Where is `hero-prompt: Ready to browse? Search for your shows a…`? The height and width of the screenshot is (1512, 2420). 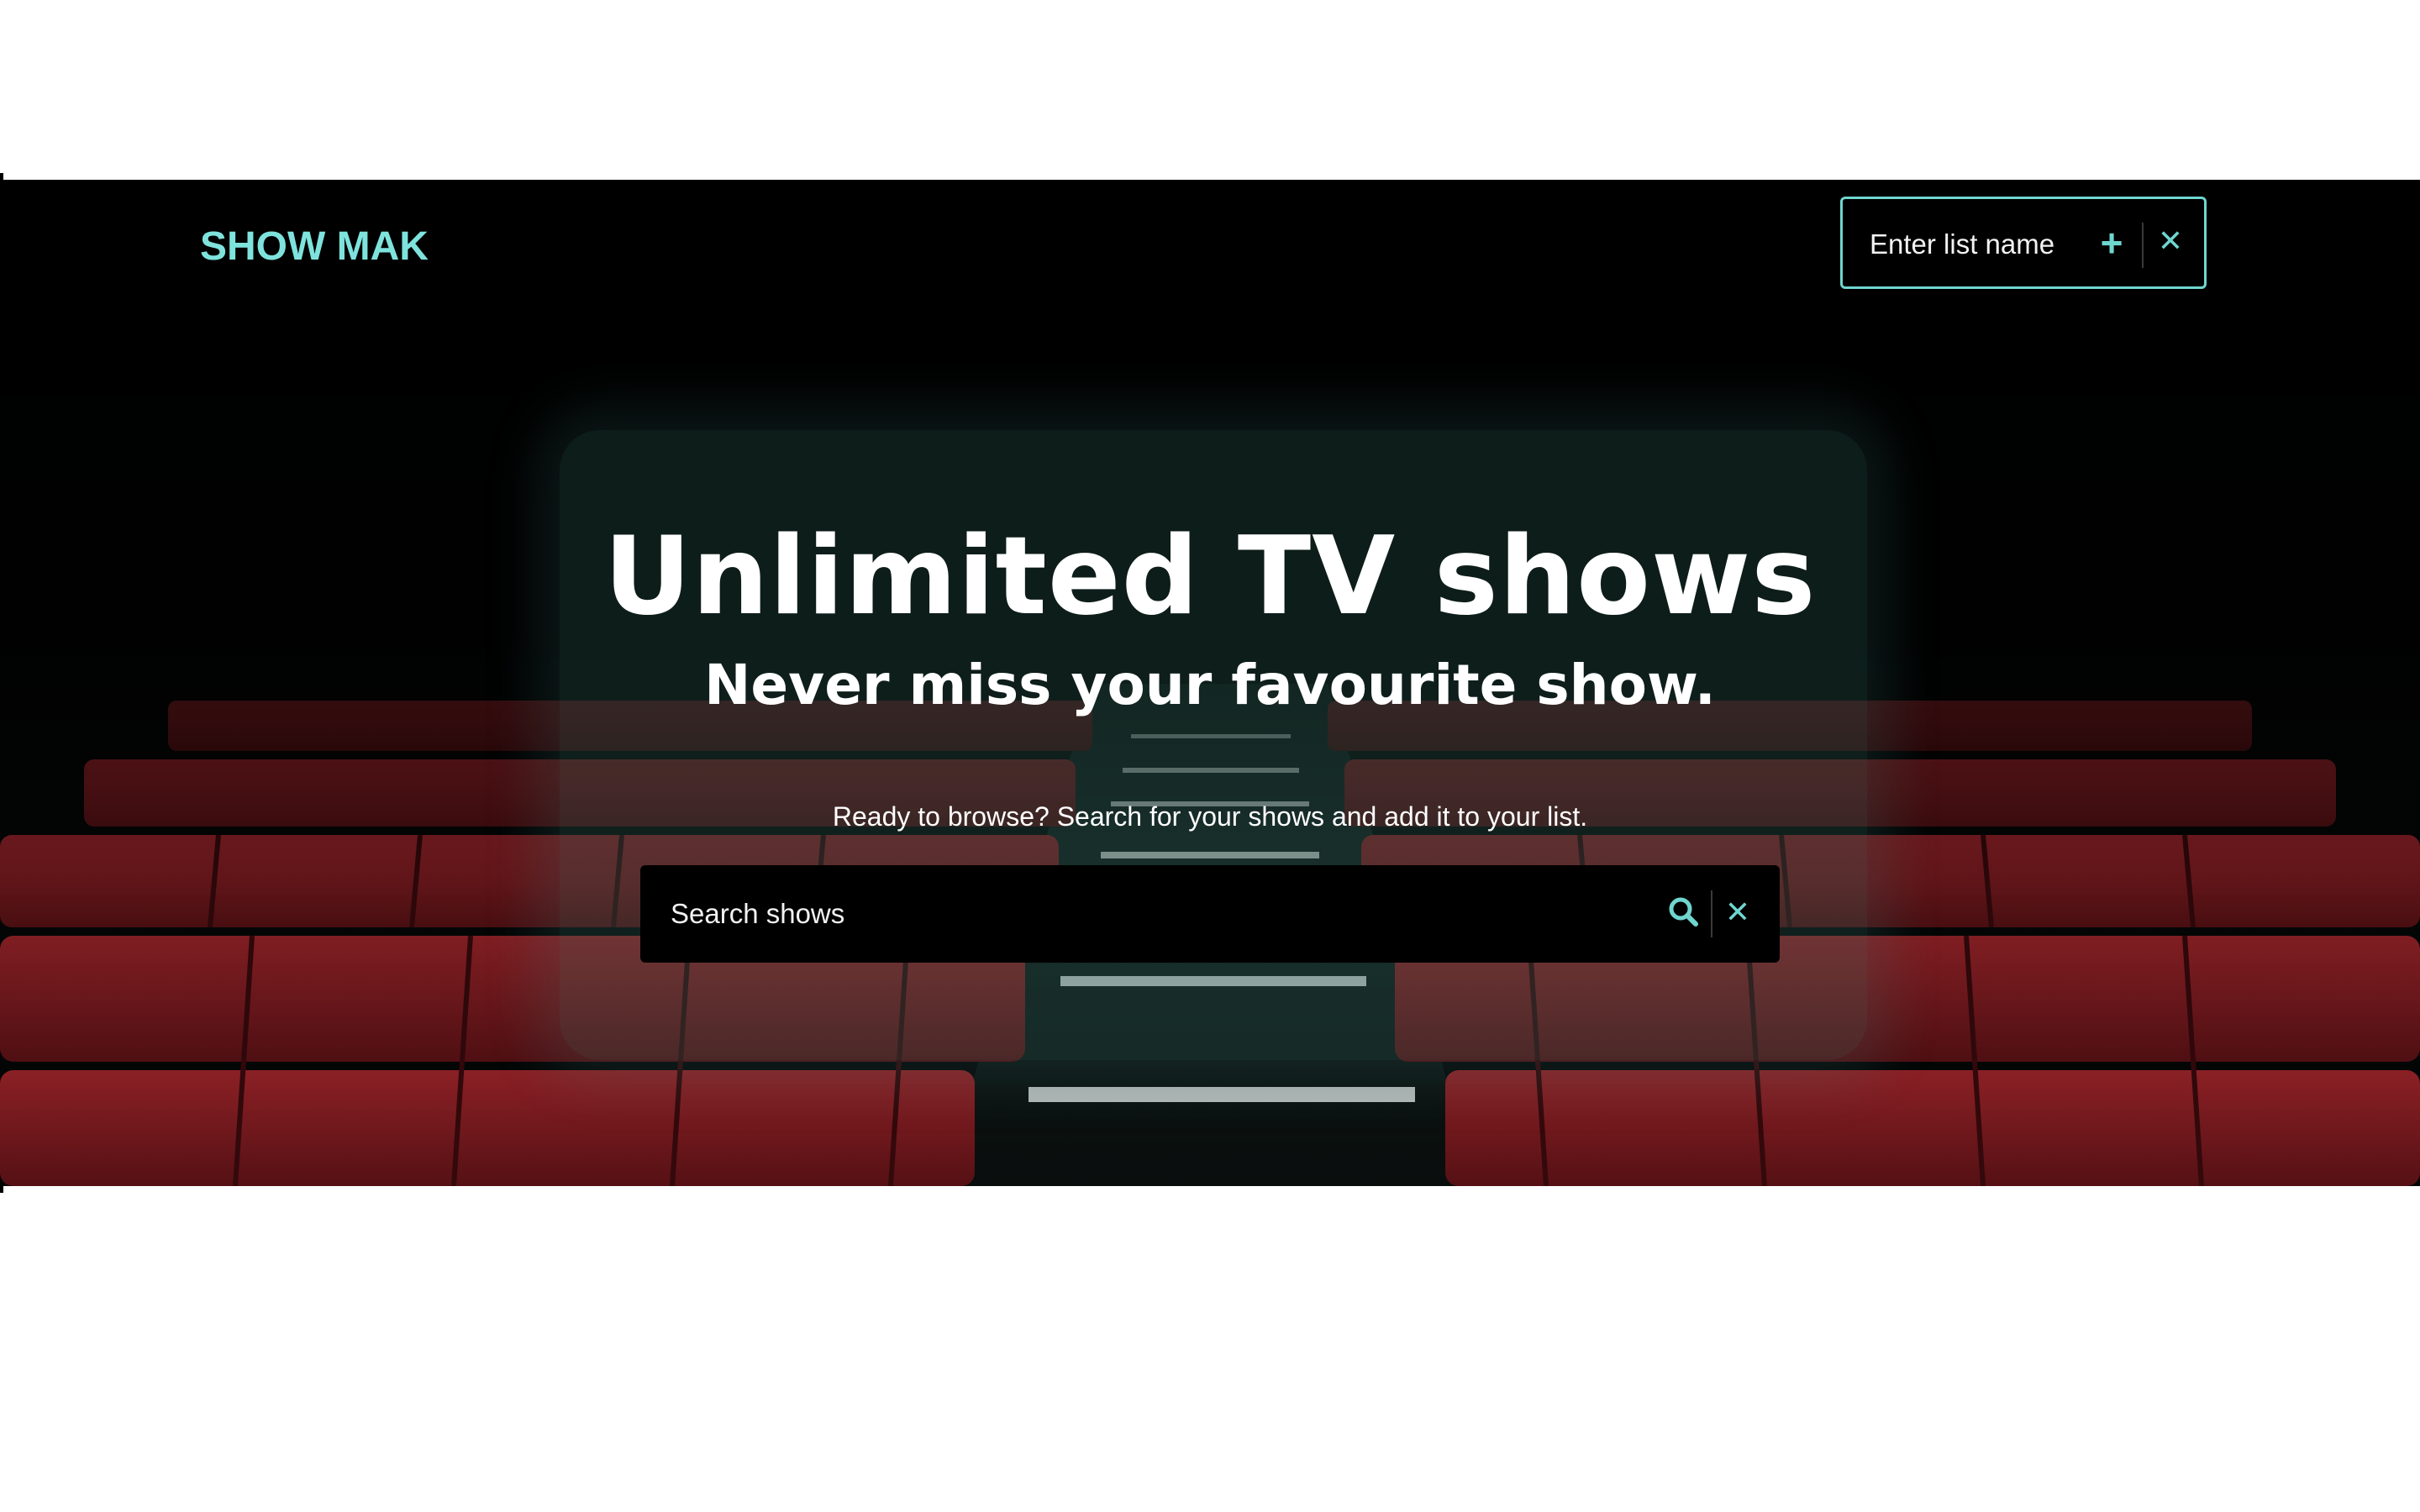 hero-prompt: Ready to browse? Search for your shows a… is located at coordinates (1210, 816).